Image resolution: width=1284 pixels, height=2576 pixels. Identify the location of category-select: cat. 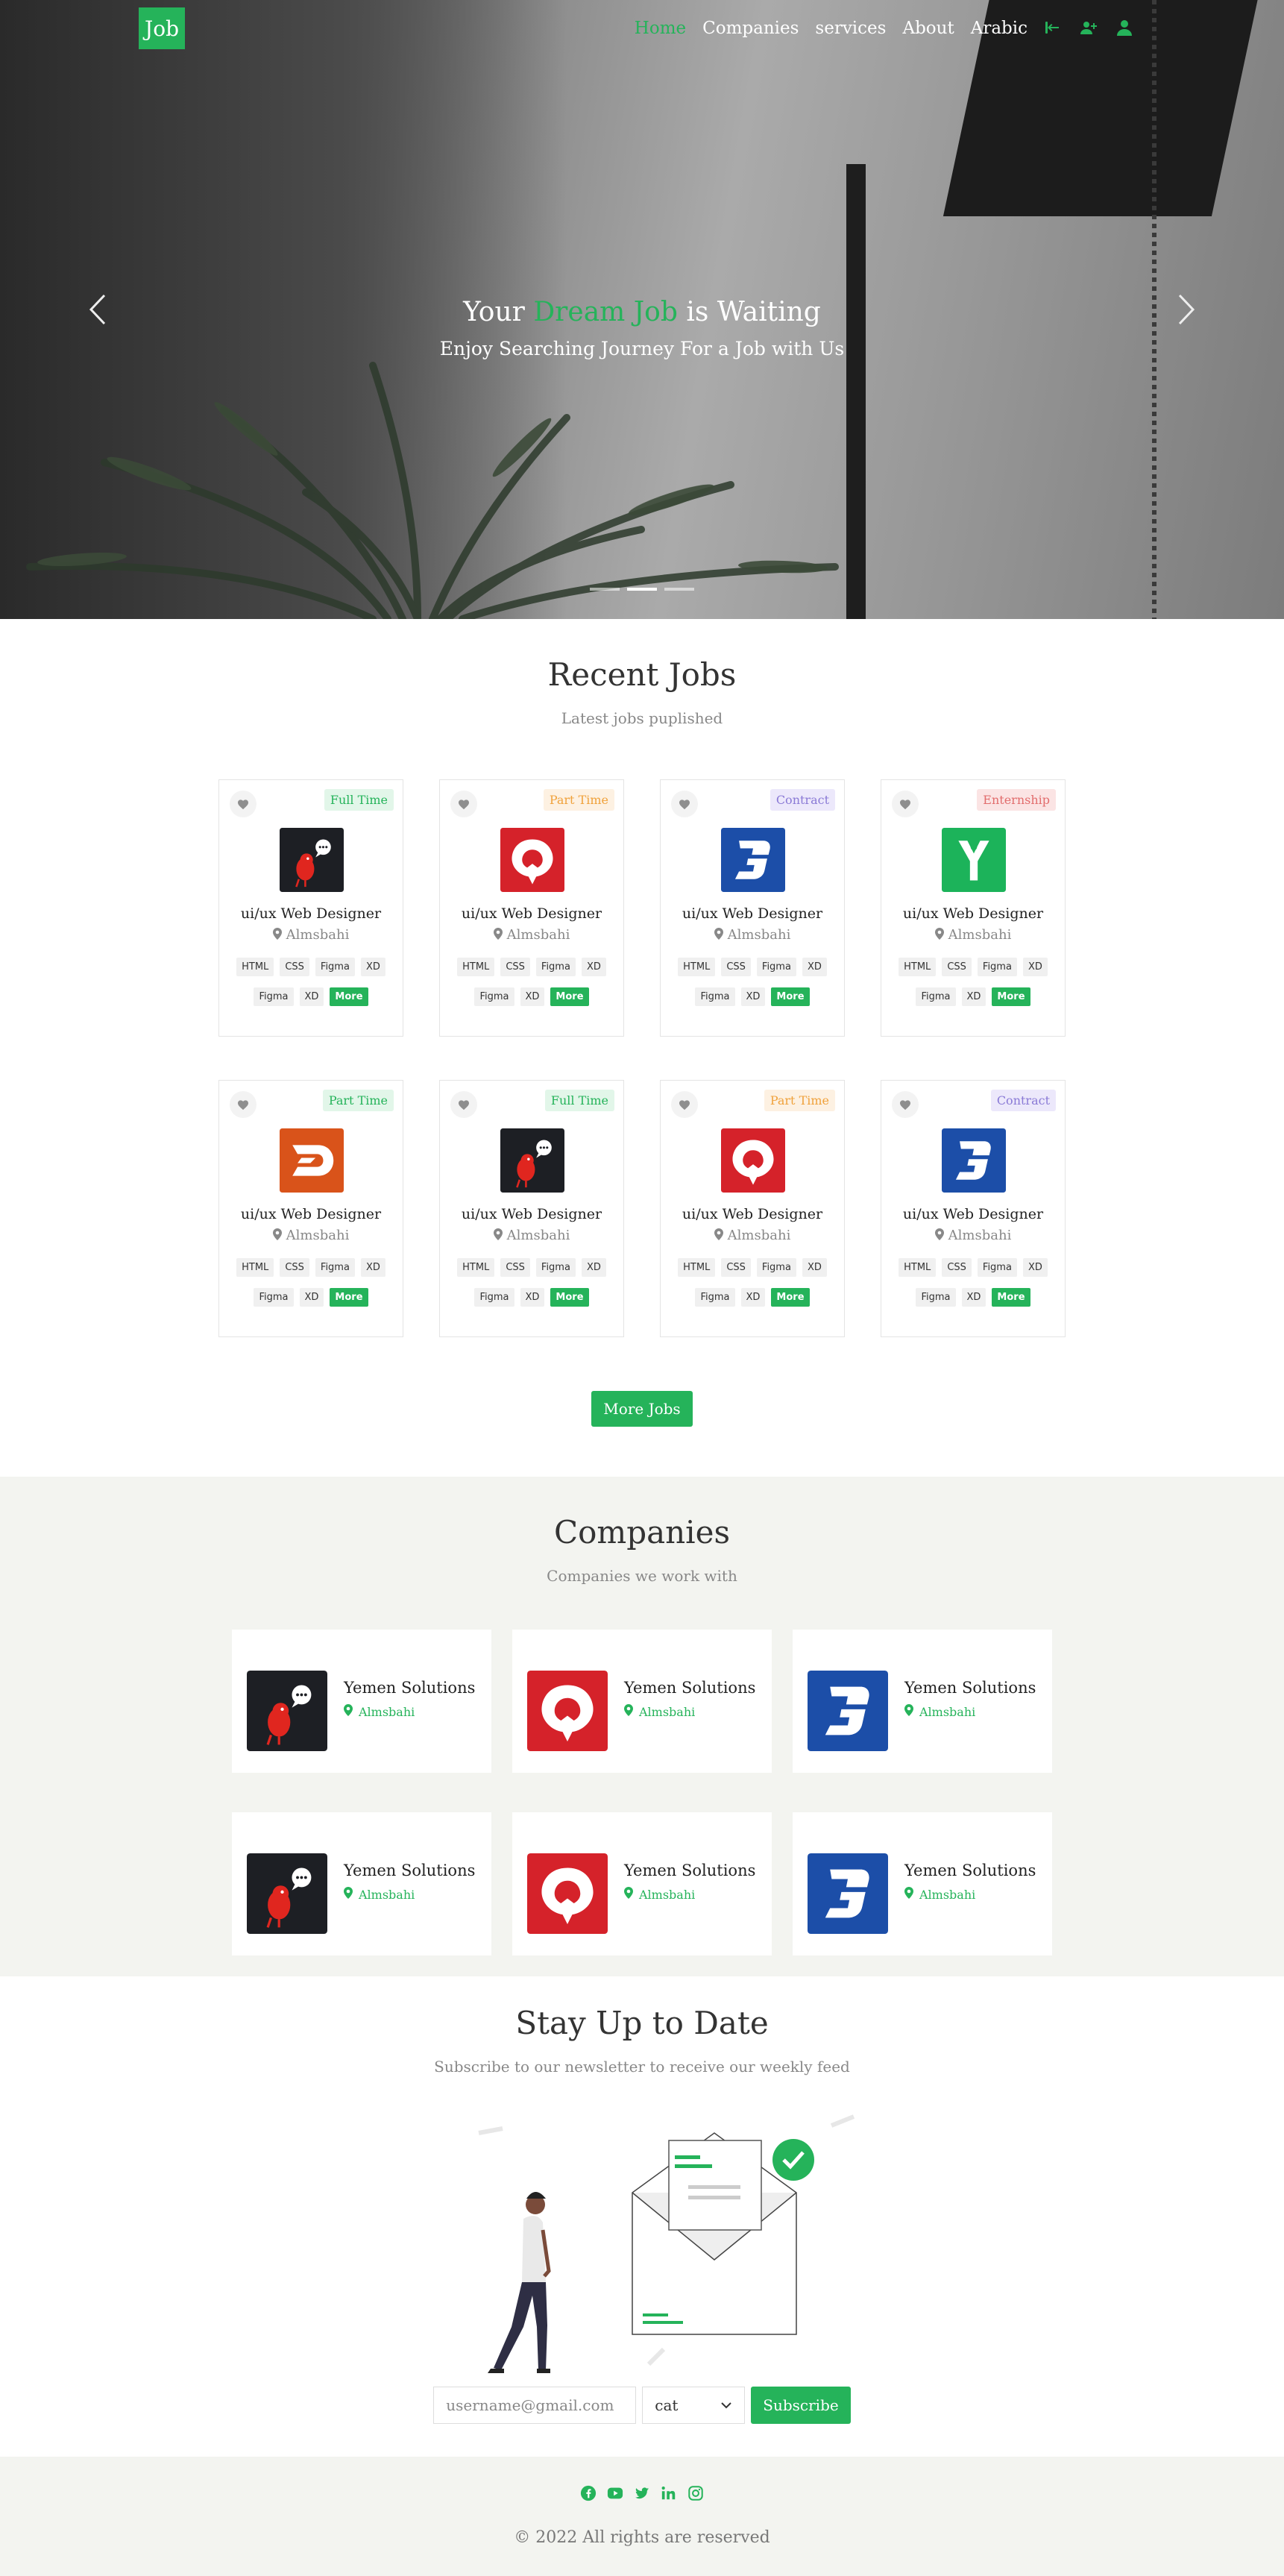
(694, 2406).